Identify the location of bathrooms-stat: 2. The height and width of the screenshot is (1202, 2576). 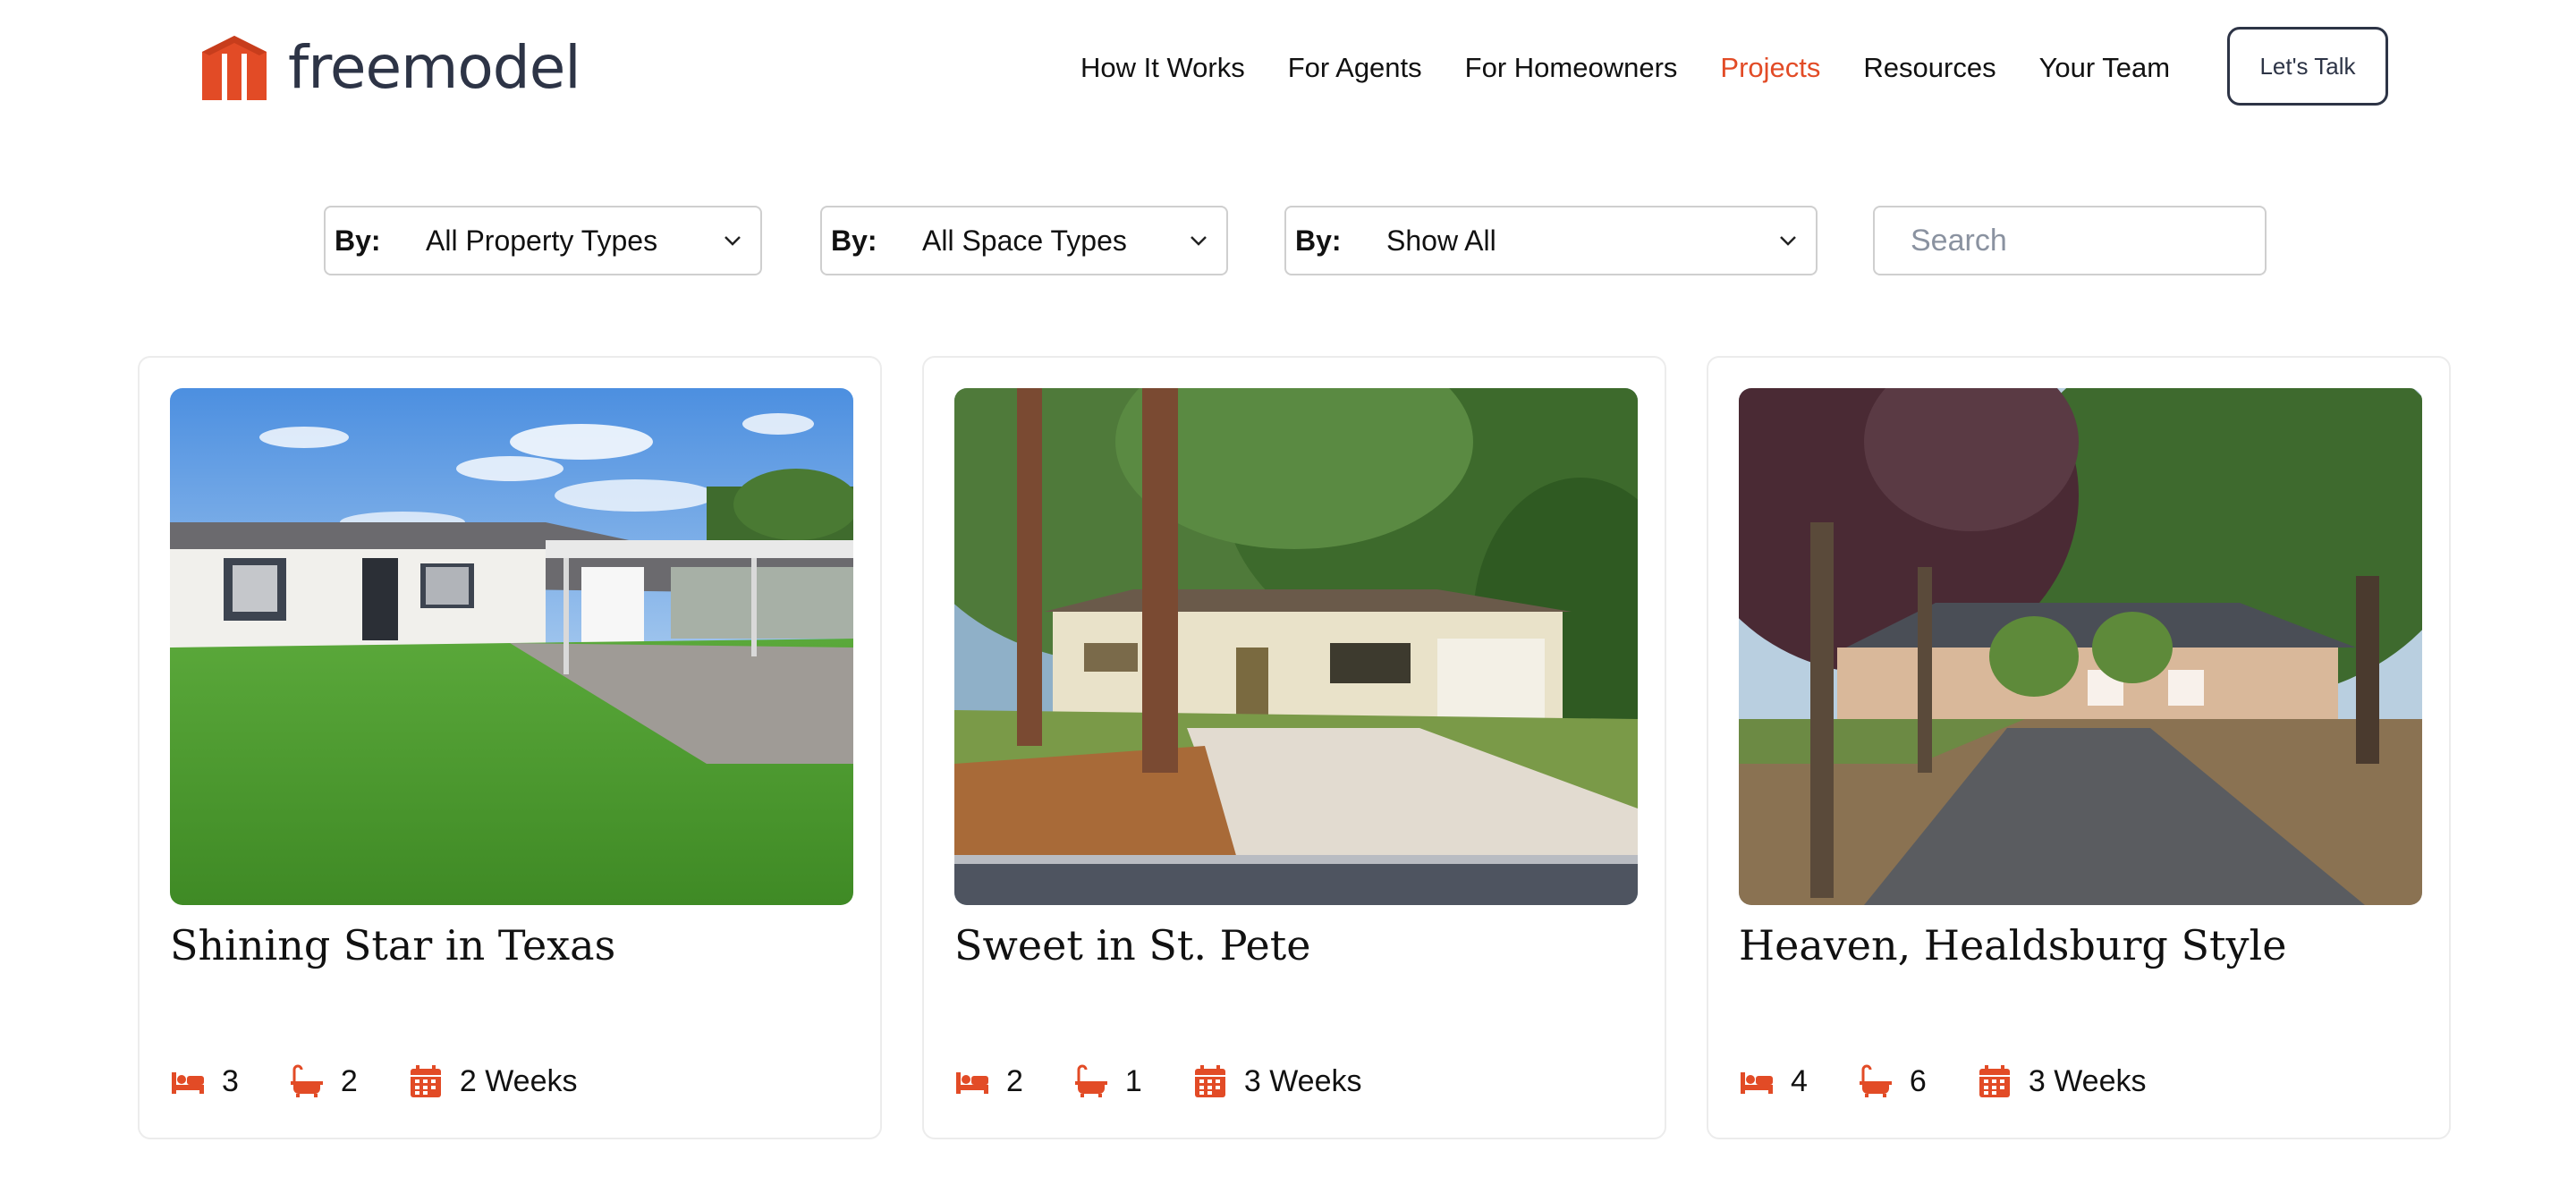
(323, 1081).